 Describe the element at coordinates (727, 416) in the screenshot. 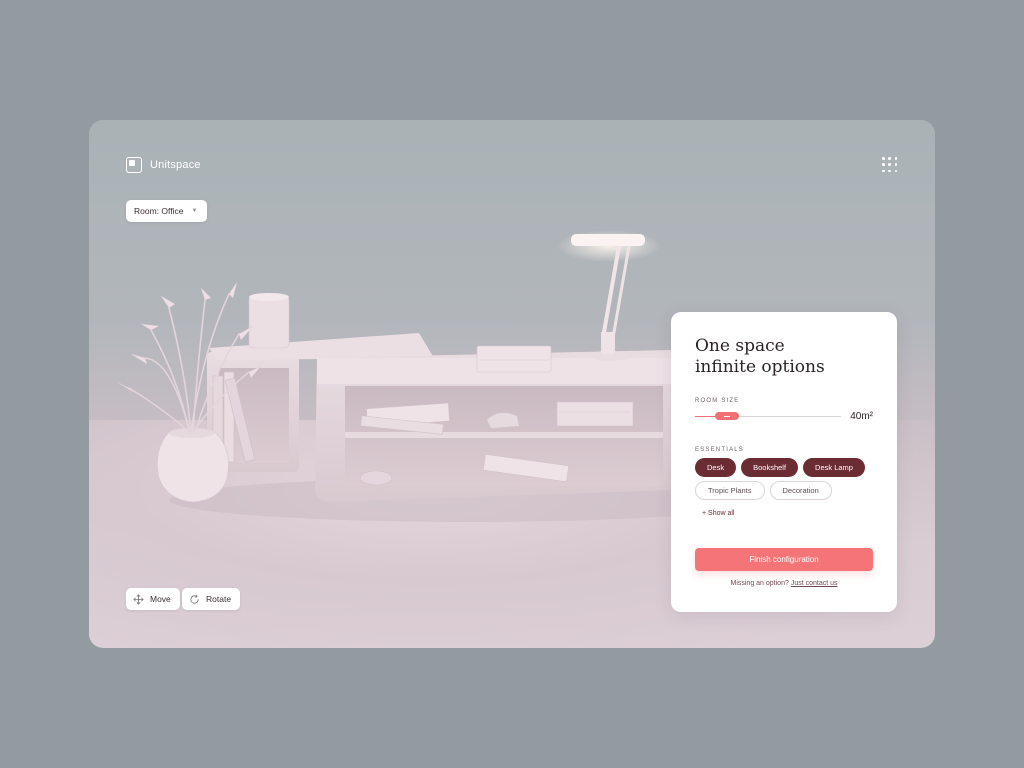

I see `slider-thumb` at that location.